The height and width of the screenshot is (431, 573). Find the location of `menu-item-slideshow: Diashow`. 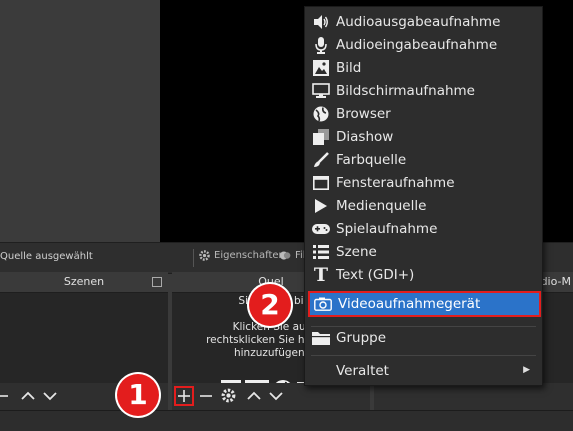

menu-item-slideshow: Diashow is located at coordinates (423, 136).